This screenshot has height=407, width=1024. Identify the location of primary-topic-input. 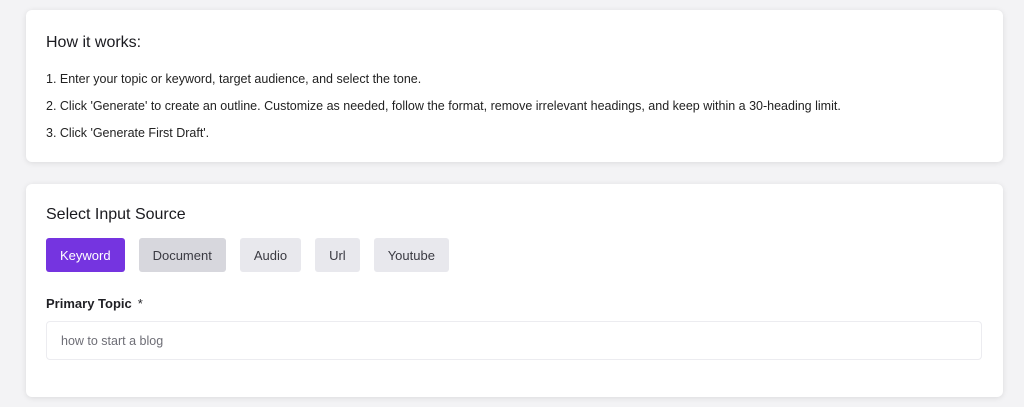
(514, 340).